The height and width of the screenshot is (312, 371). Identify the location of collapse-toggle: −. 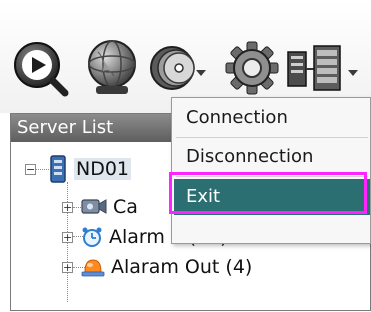
(30, 169).